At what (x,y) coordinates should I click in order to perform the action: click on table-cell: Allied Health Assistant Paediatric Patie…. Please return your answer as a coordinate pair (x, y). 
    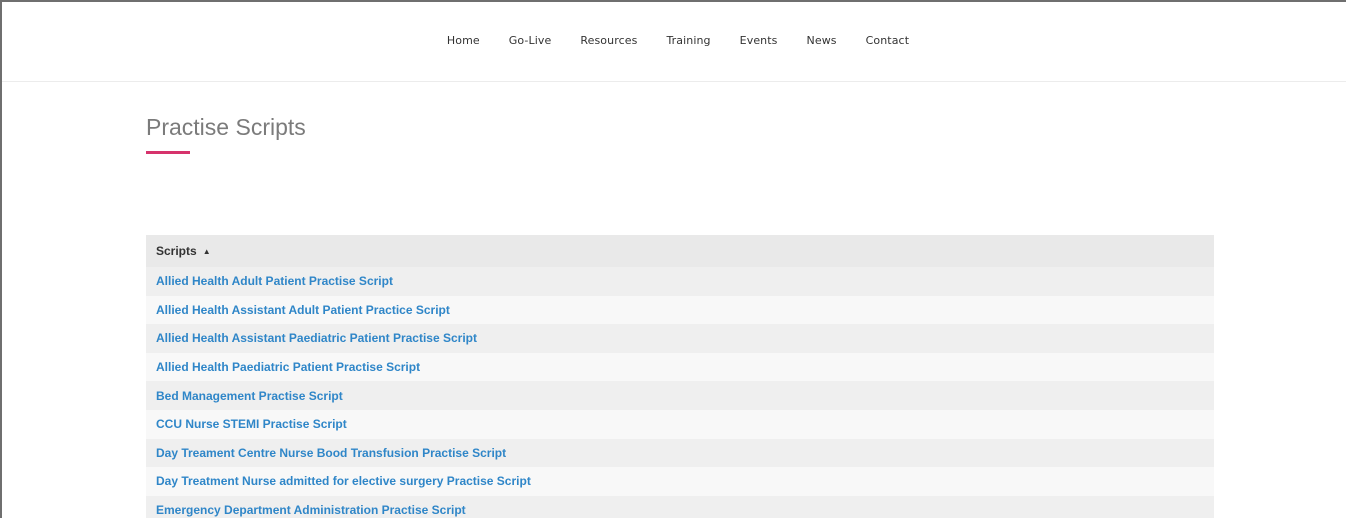
    Looking at the image, I should click on (680, 338).